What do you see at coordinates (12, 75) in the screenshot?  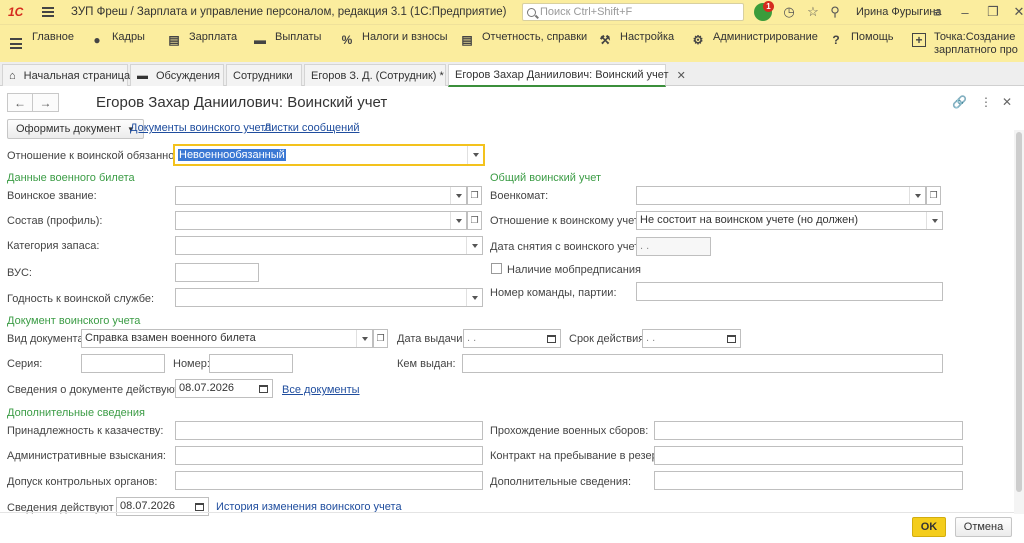 I see `home-icon: ⌂` at bounding box center [12, 75].